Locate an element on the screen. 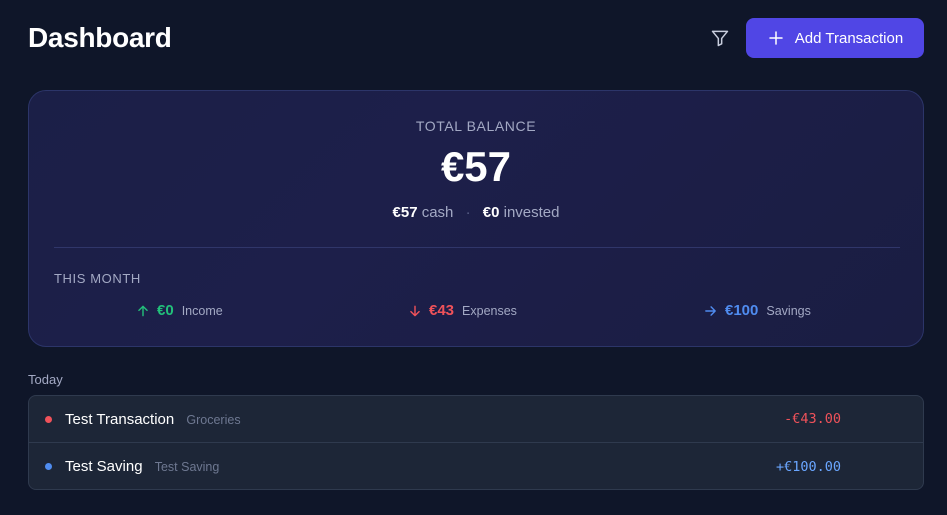 This screenshot has height=515, width=947. filter-button is located at coordinates (720, 38).